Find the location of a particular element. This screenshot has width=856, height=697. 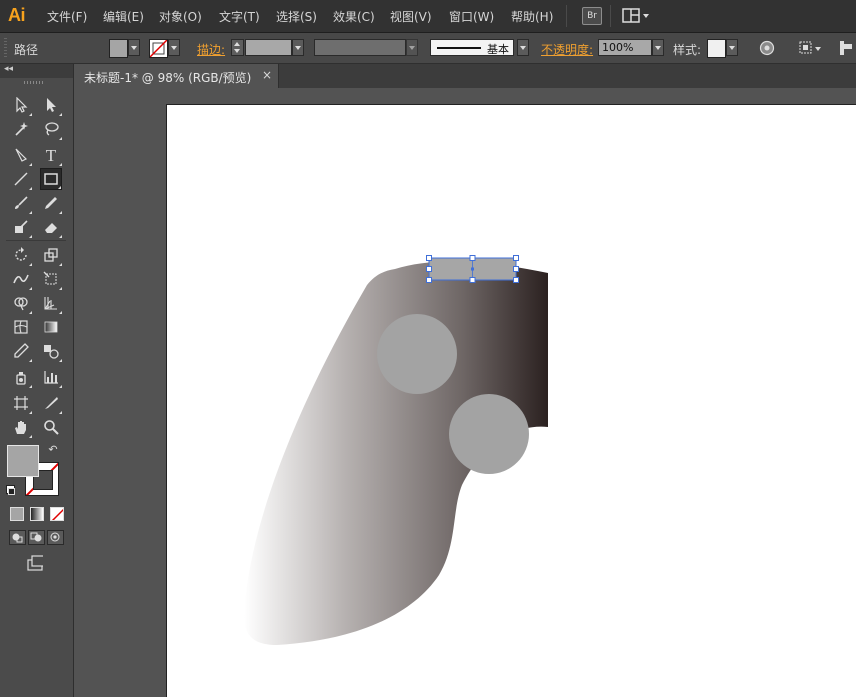

menu-view: 视图(V) is located at coordinates (411, 16).